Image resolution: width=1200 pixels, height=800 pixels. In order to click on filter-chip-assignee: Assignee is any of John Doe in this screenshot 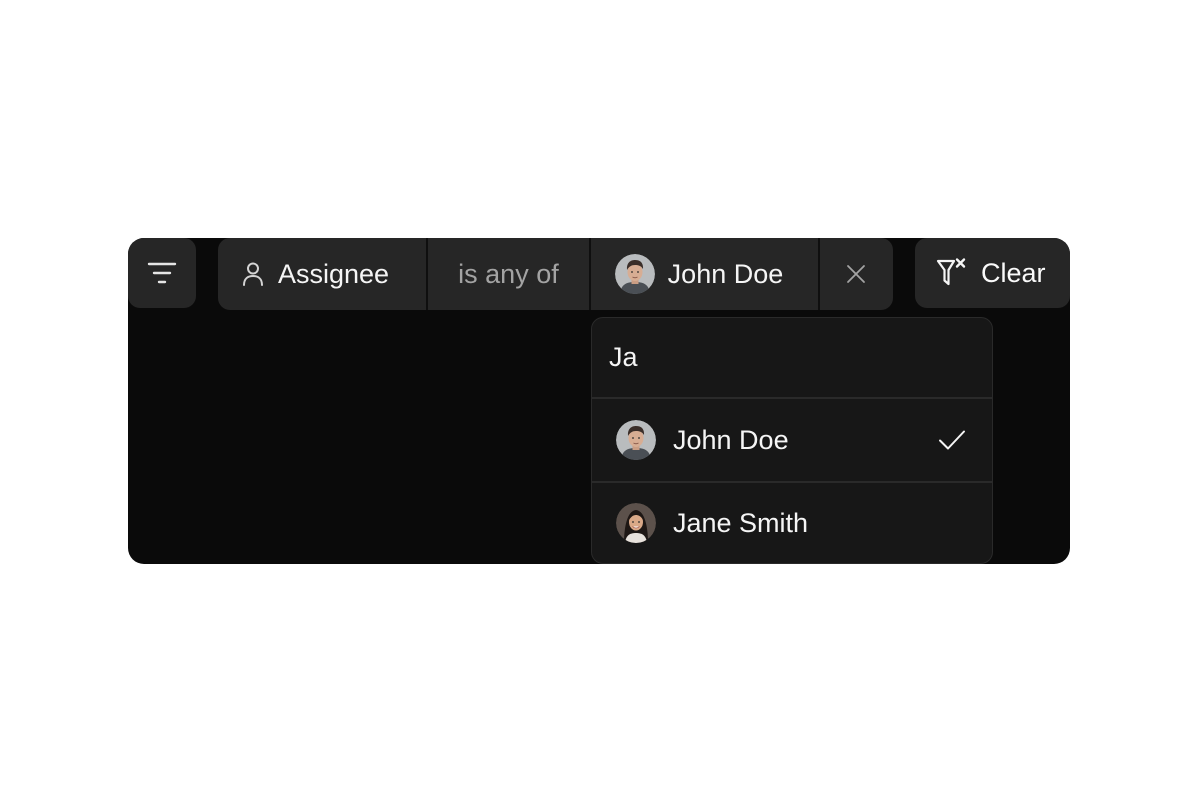, I will do `click(555, 274)`.